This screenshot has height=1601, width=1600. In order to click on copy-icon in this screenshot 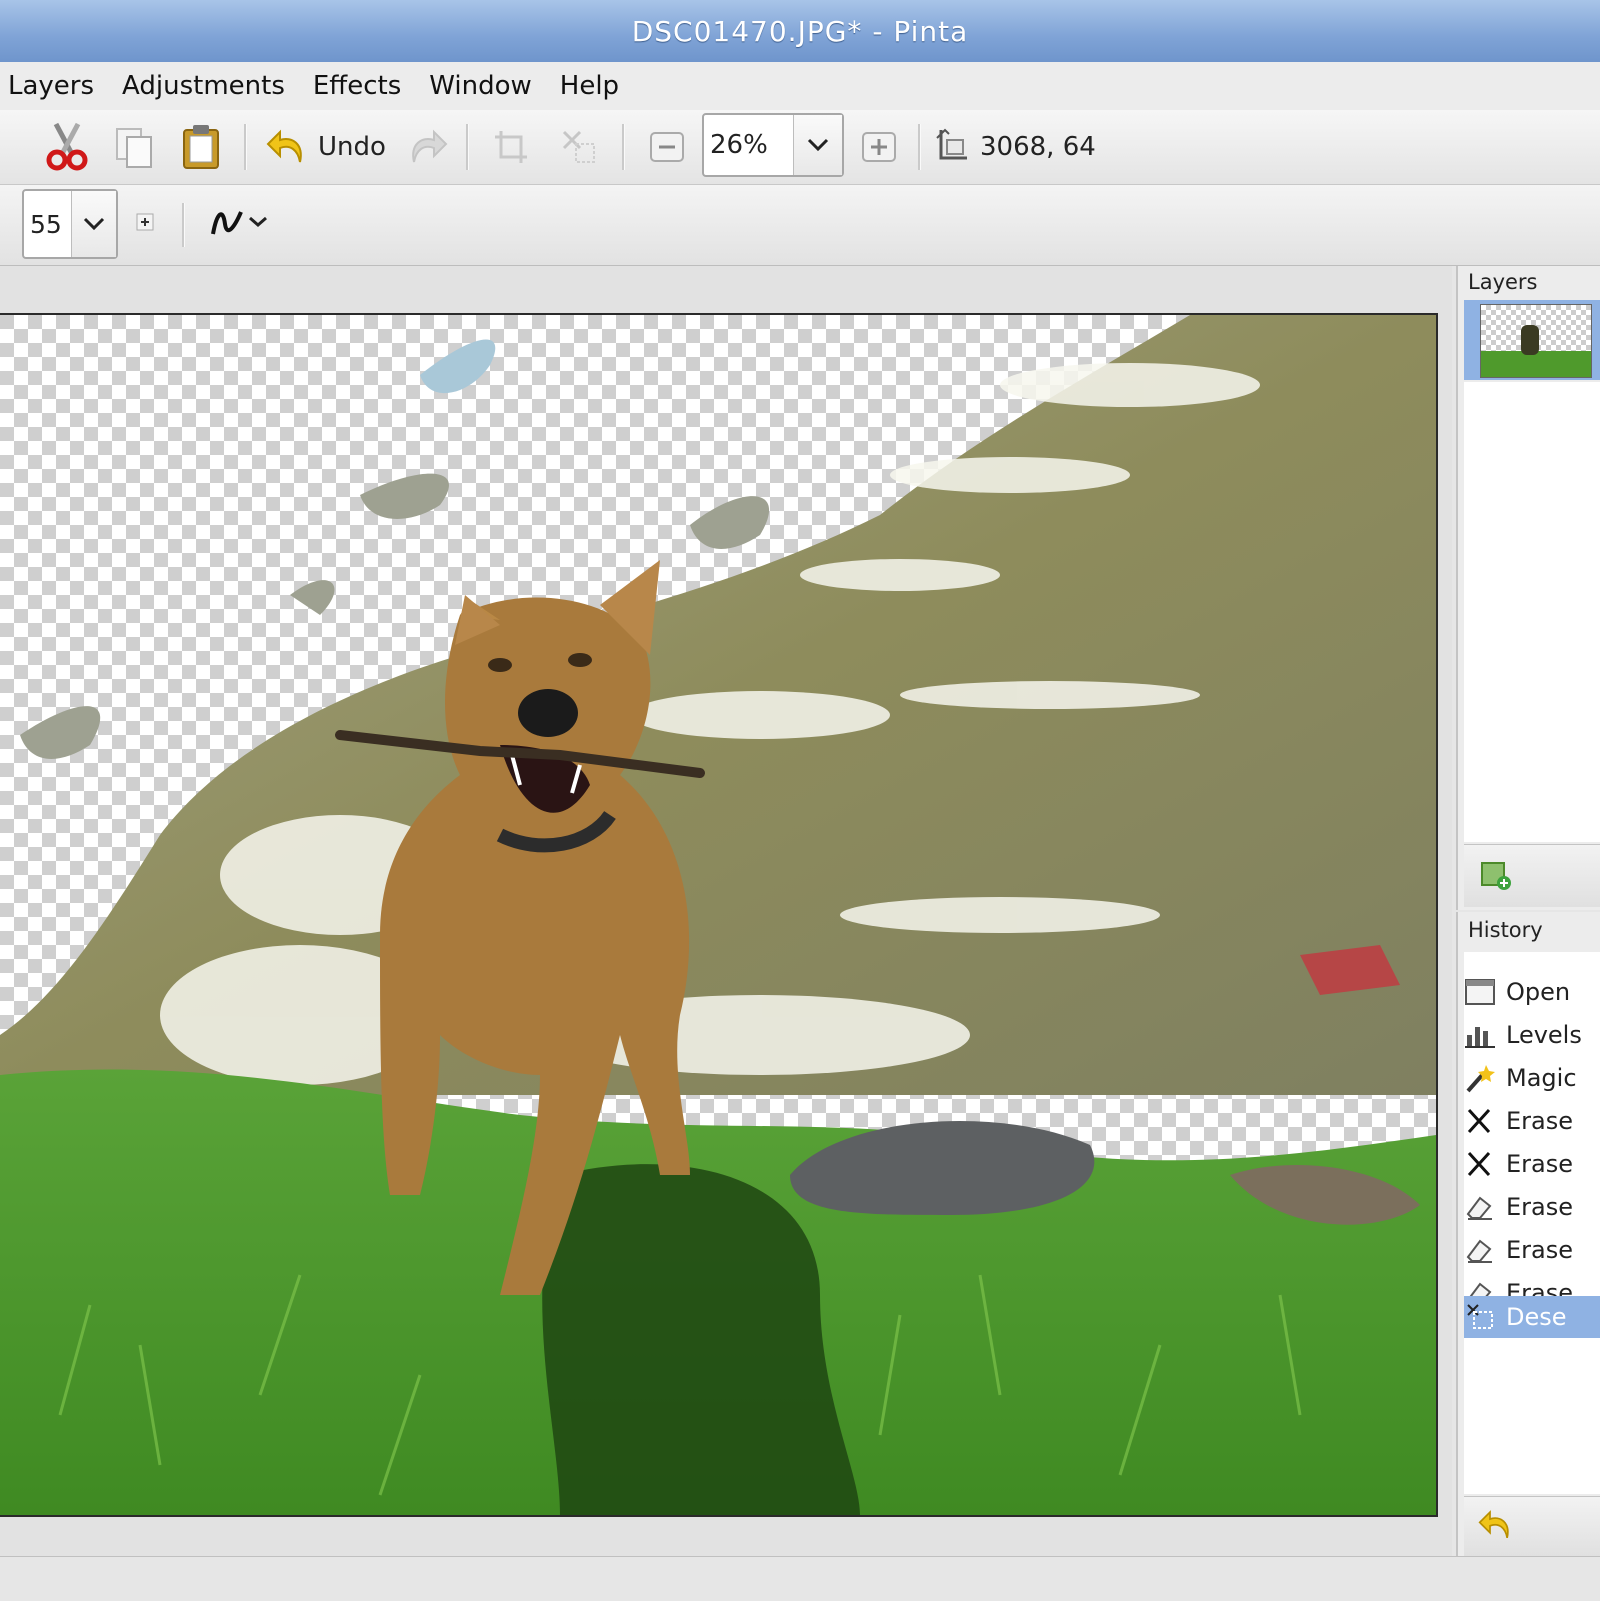, I will do `click(134, 148)`.